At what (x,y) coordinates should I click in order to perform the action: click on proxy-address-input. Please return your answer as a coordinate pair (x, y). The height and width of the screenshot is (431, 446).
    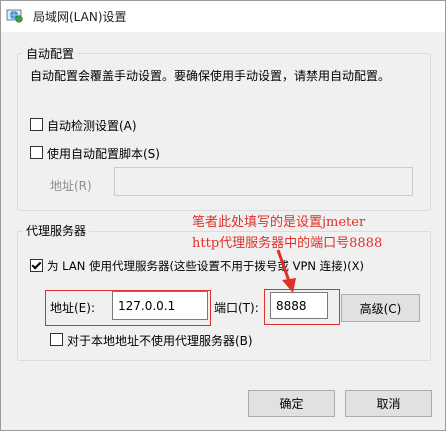
    Looking at the image, I should click on (160, 305).